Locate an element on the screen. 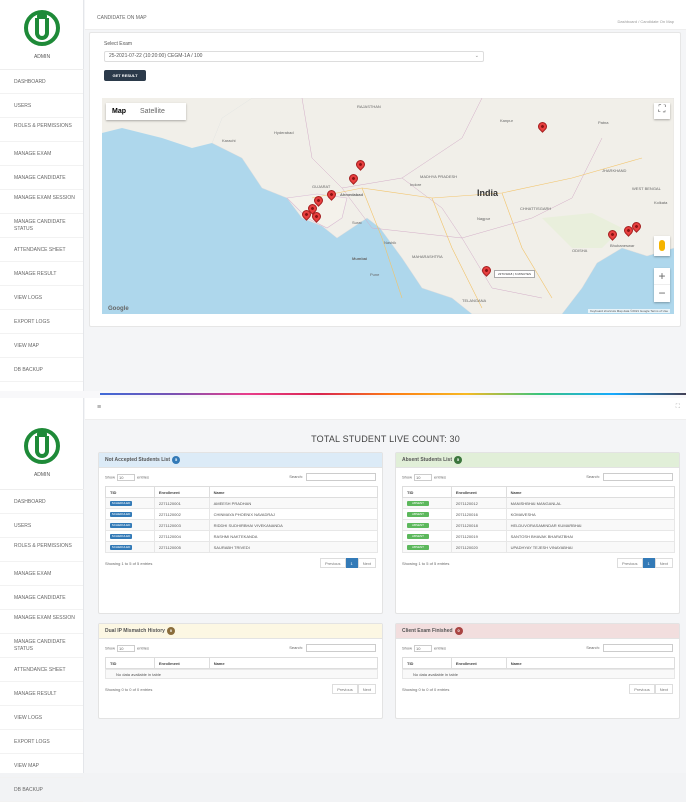 This screenshot has width=686, height=802. pagination: Previous Next is located at coordinates (354, 689).